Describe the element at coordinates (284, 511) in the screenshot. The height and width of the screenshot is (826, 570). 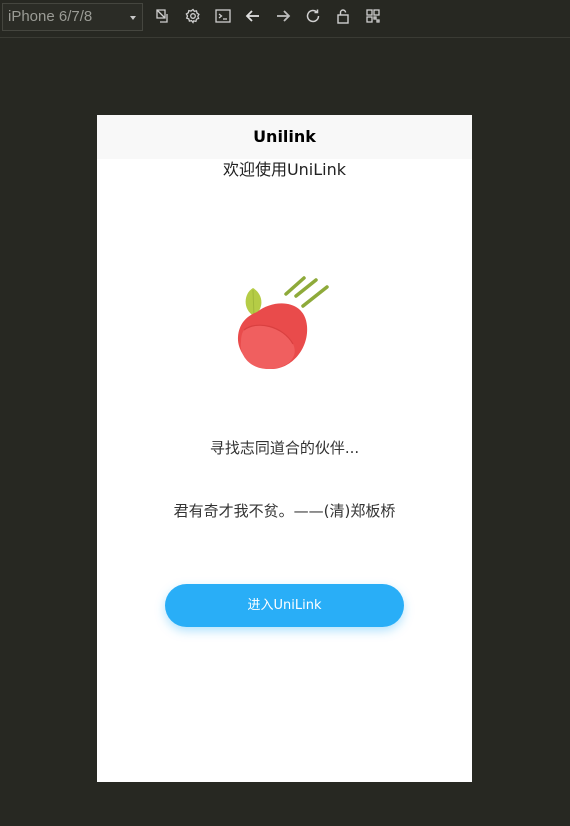
I see `quote-text: 君有奇才我不贫。——(清)郑板桥` at that location.